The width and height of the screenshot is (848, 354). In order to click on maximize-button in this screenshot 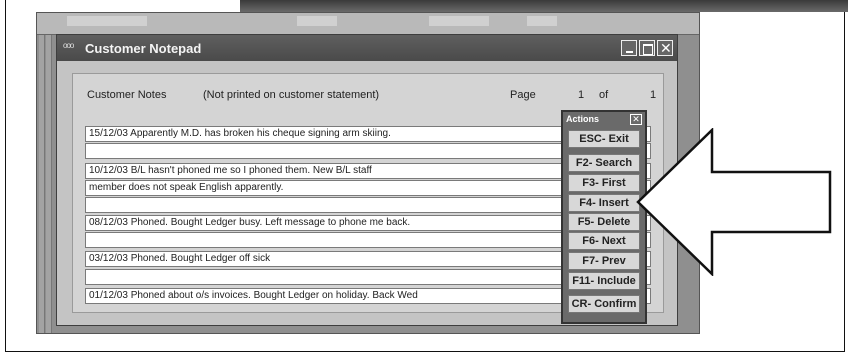, I will do `click(647, 48)`.